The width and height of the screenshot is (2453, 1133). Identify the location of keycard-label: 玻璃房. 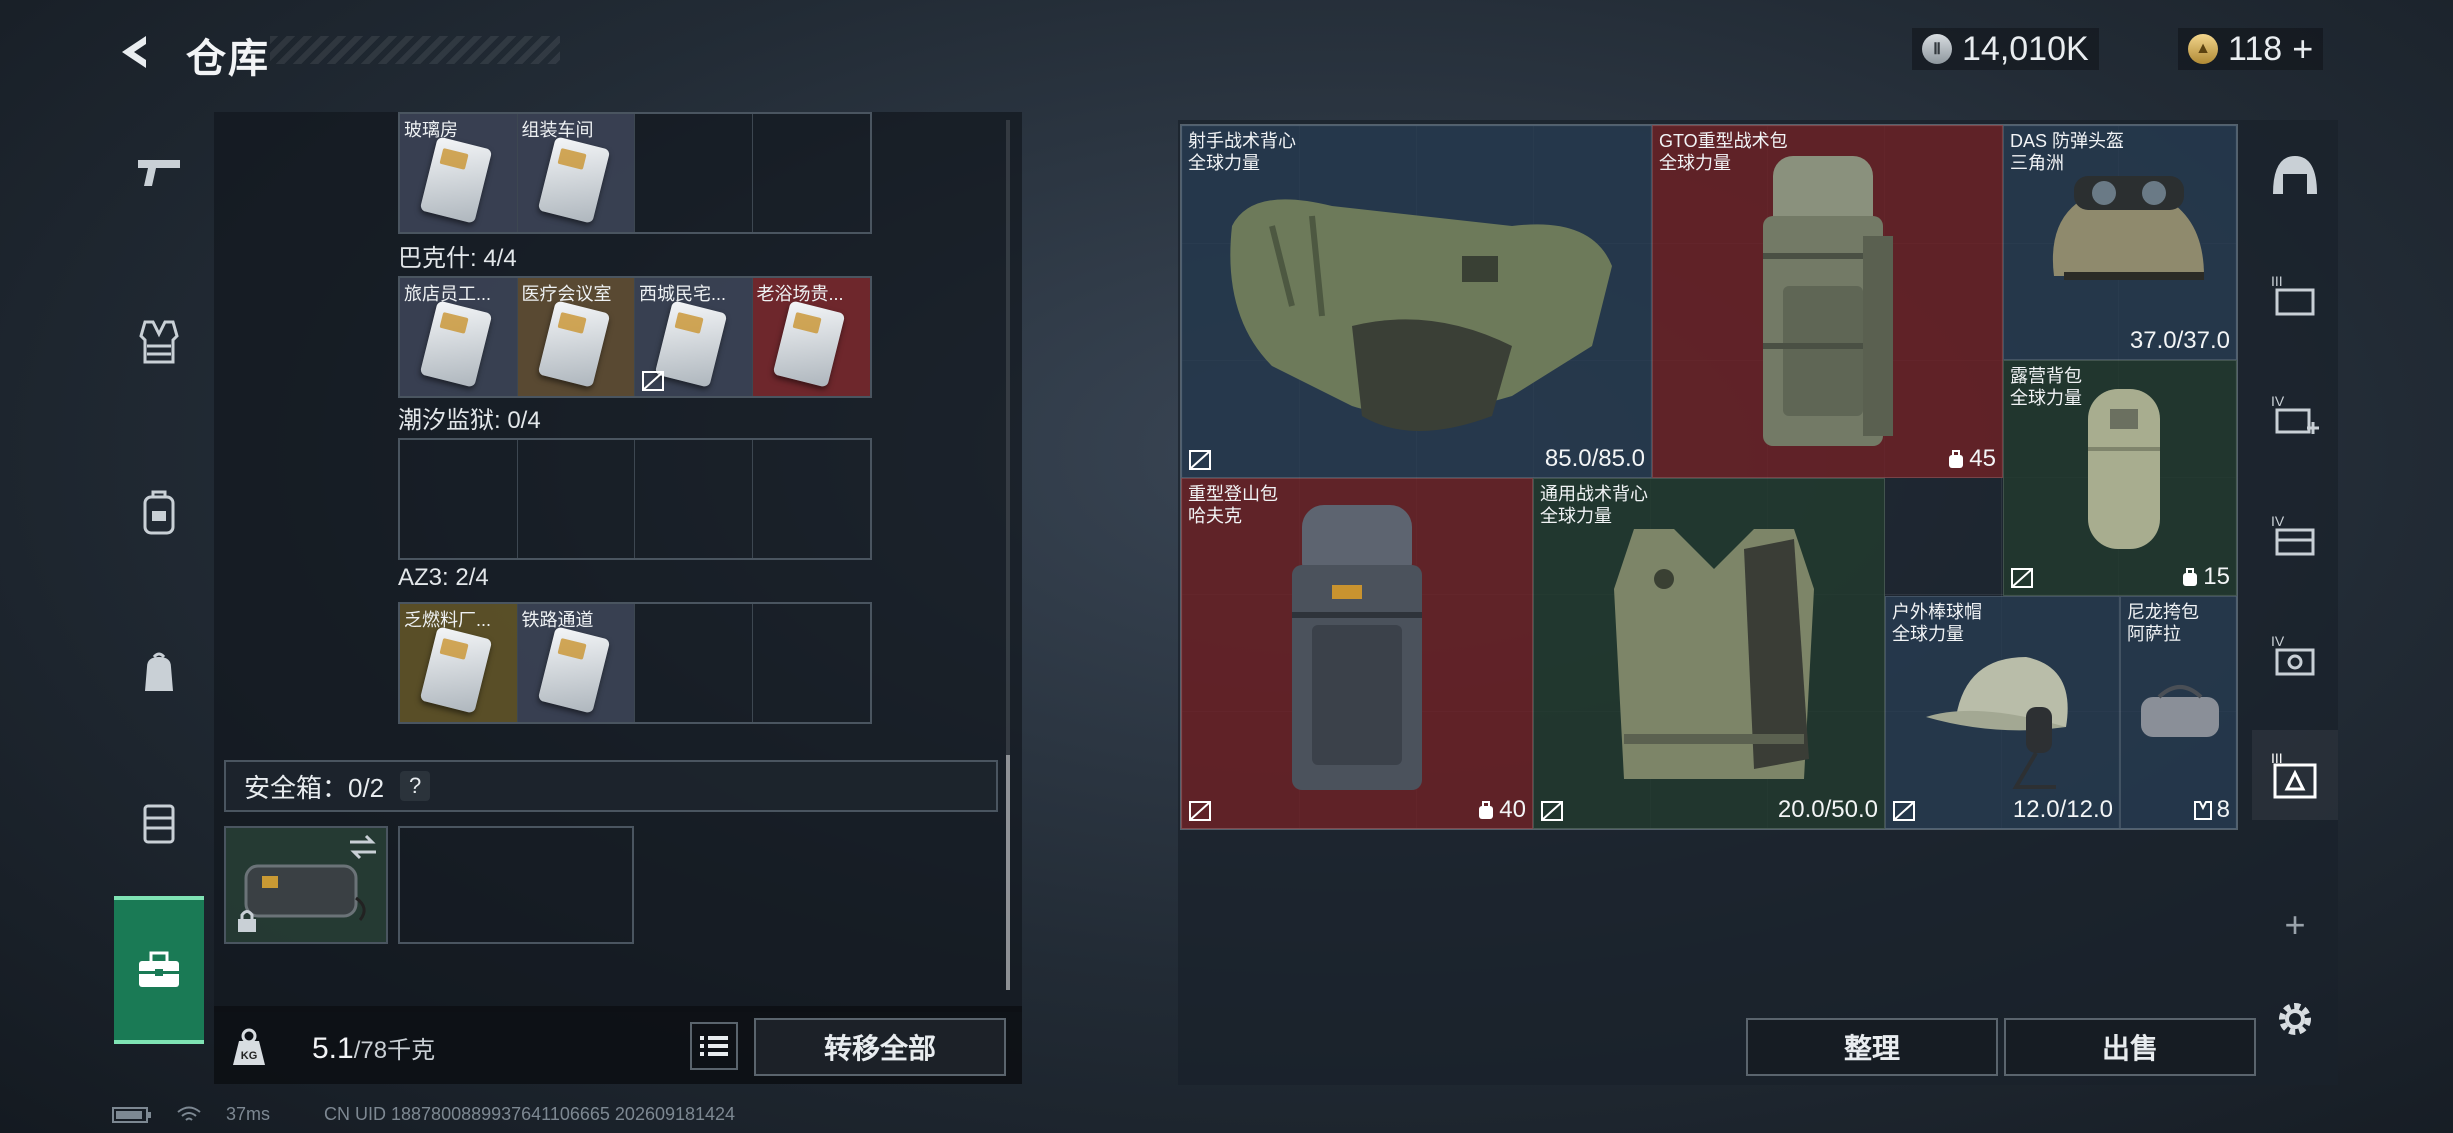
(431, 130).